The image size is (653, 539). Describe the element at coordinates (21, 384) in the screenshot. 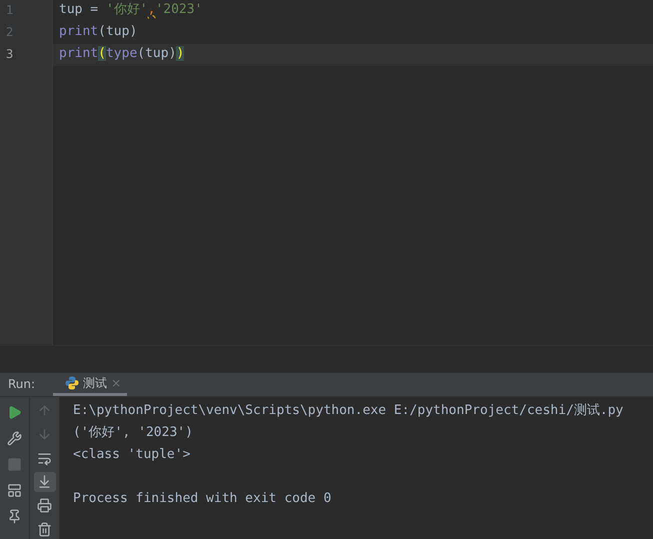

I see `run-label: Run:` at that location.